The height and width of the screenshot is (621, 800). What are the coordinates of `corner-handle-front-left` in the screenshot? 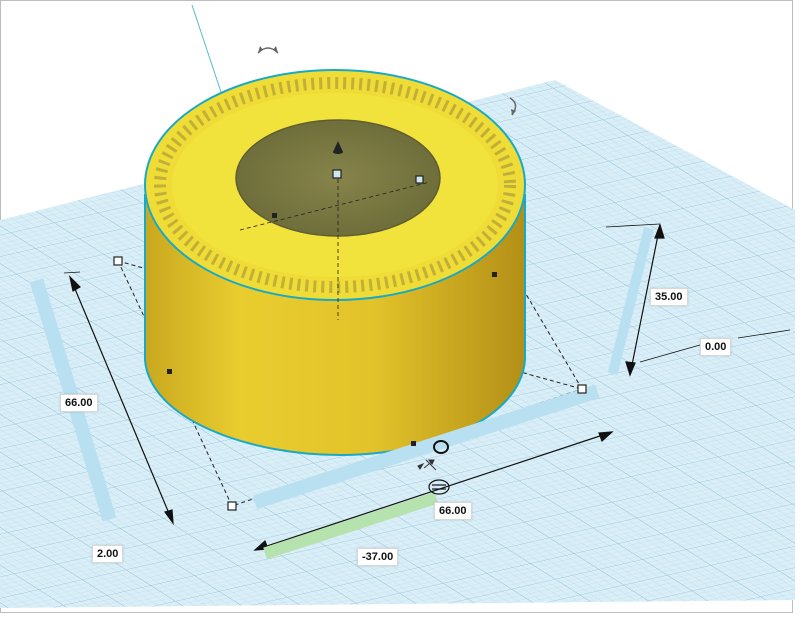 It's located at (232, 506).